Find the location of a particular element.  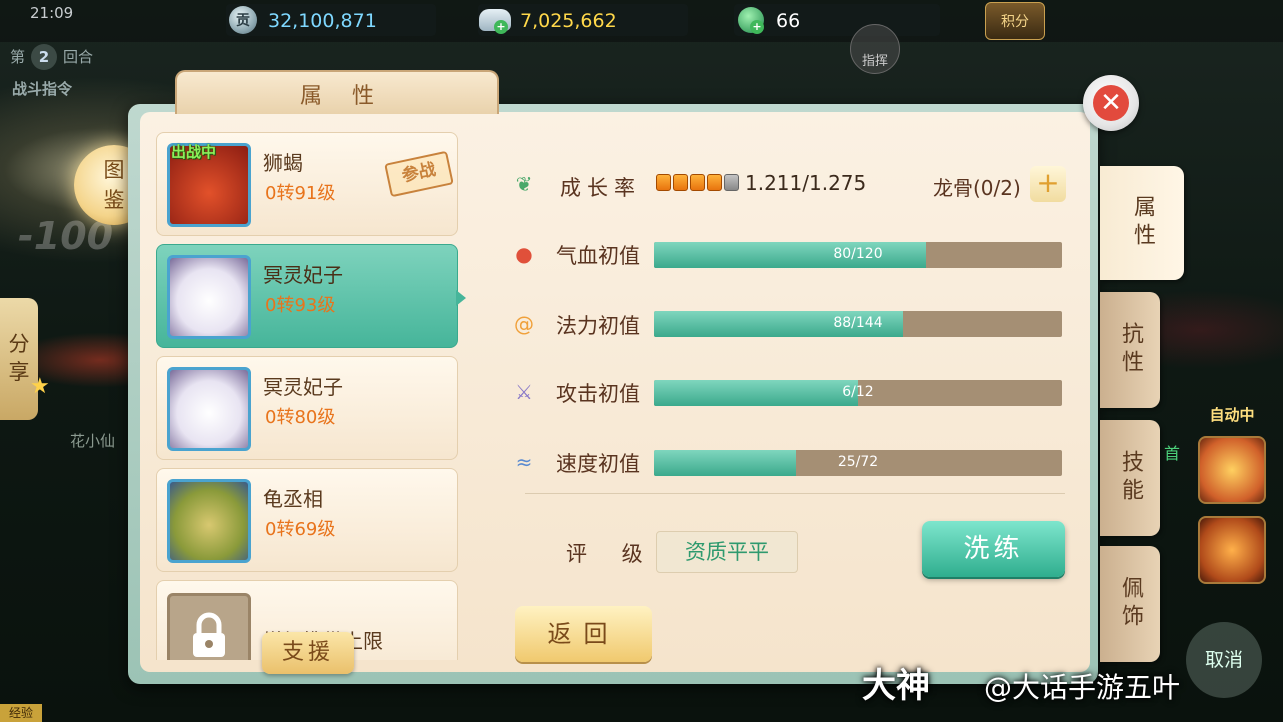

attack-value: 6/12 is located at coordinates (858, 392).